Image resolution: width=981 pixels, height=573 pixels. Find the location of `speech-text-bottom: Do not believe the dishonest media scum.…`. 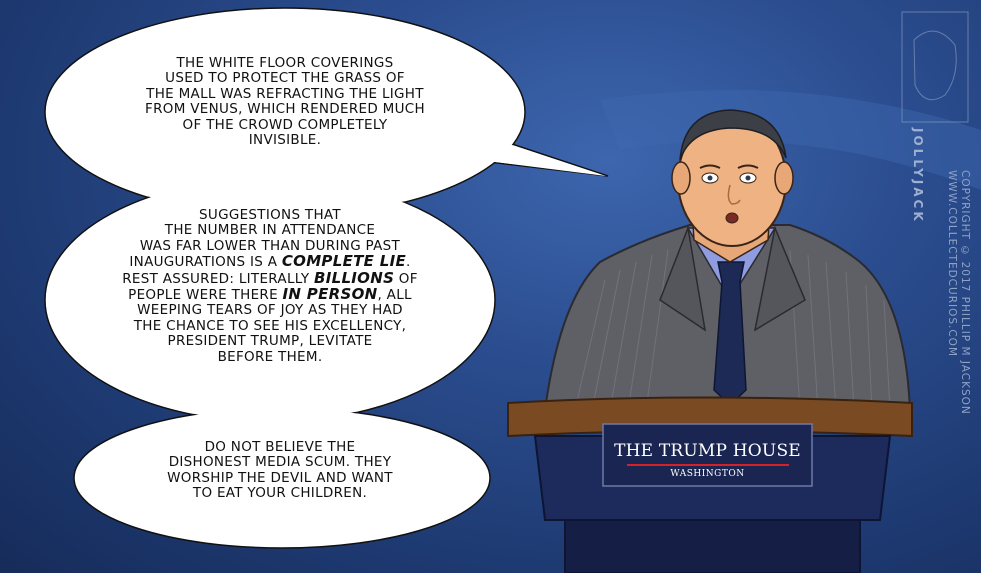

speech-text-bottom: Do not believe the dishonest media scum.… is located at coordinates (280, 470).